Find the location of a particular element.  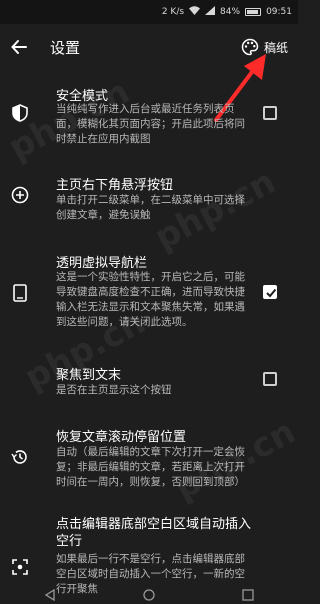

back-button is located at coordinates (19, 47).